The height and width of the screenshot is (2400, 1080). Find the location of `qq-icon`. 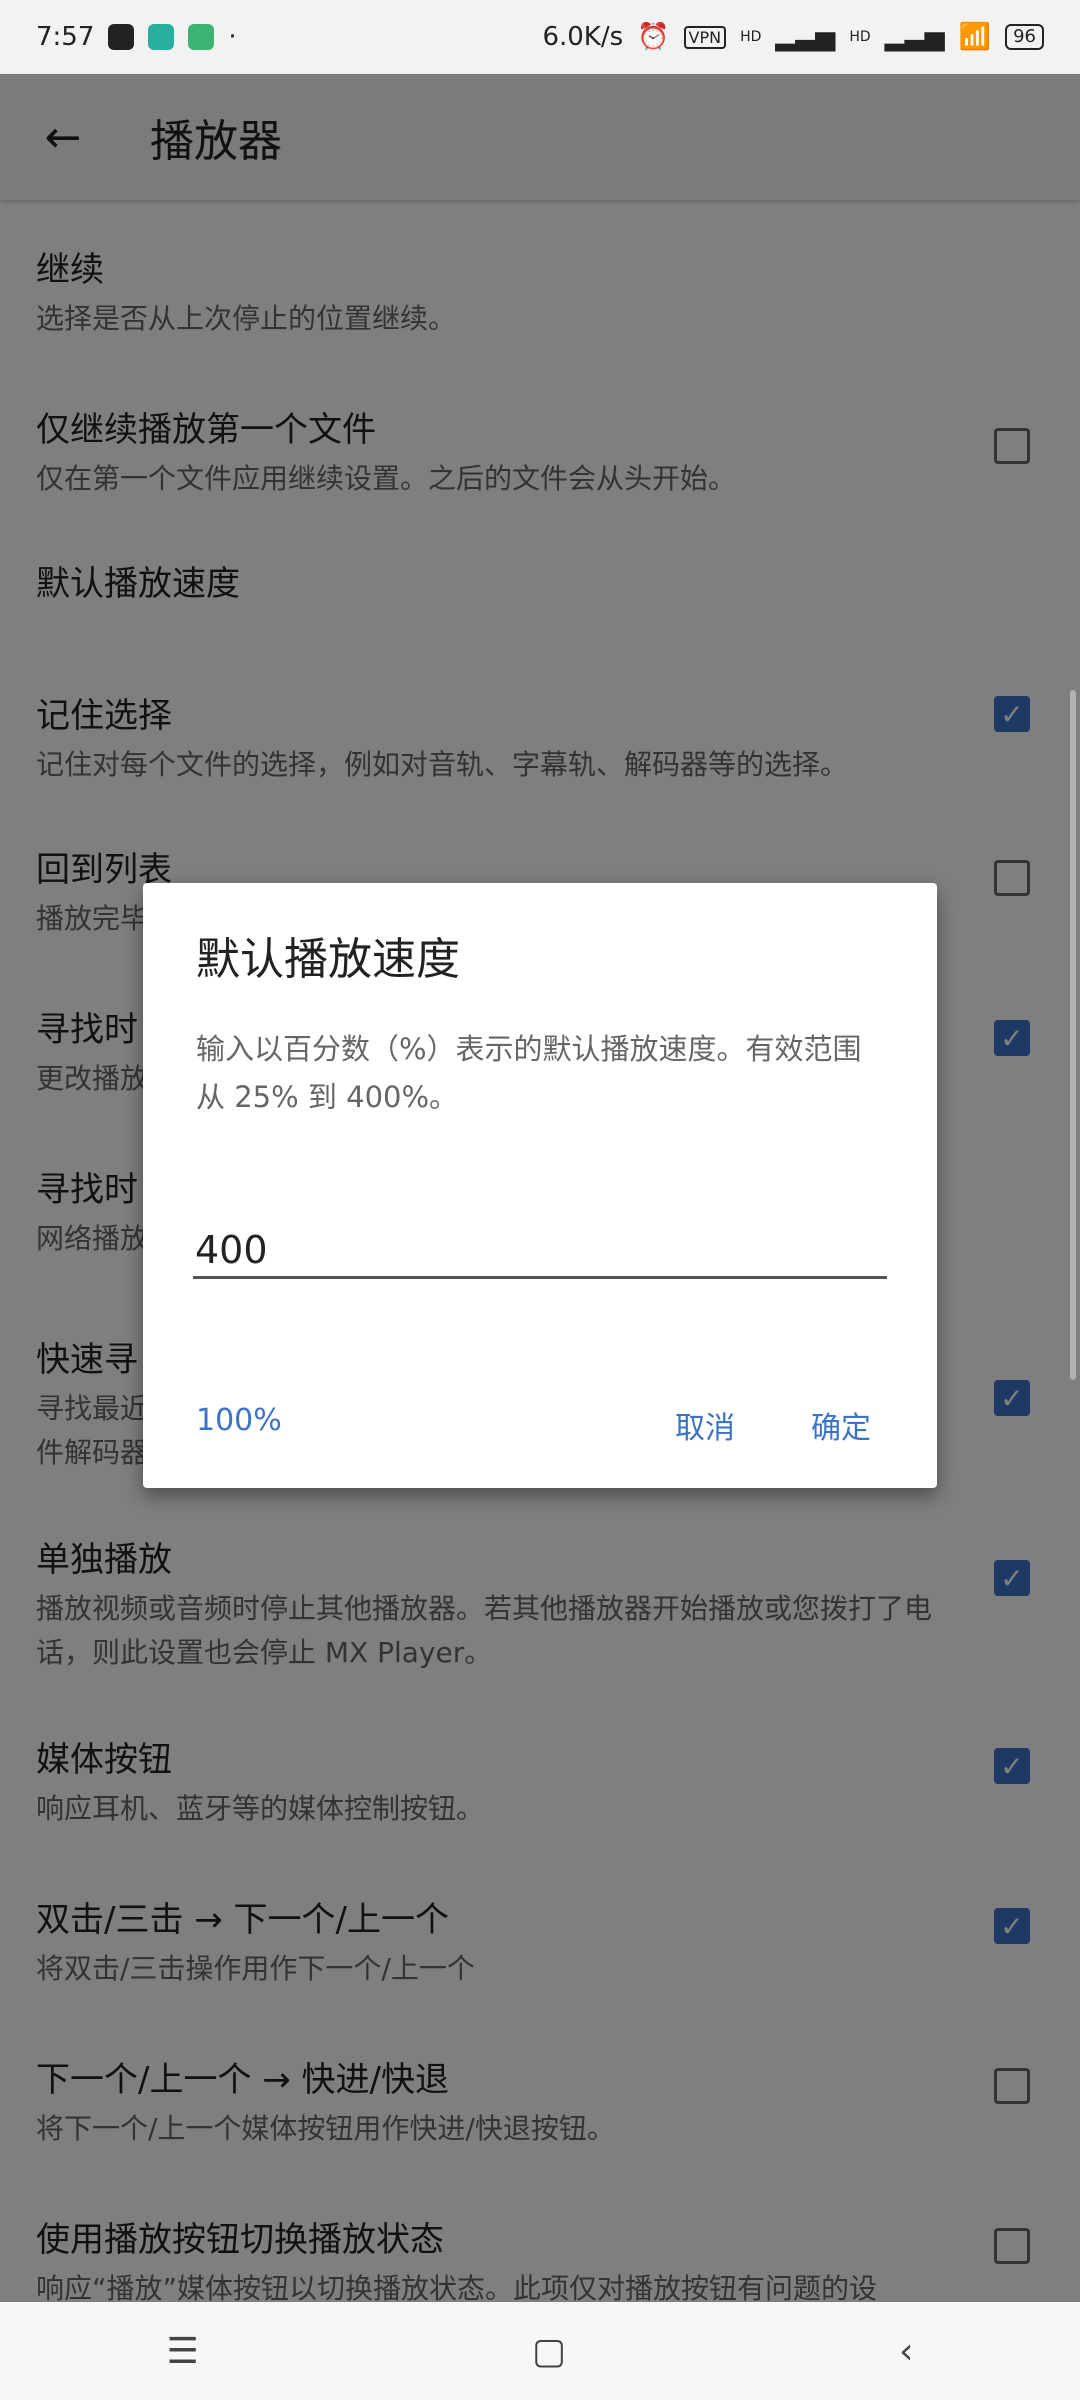

qq-icon is located at coordinates (121, 37).